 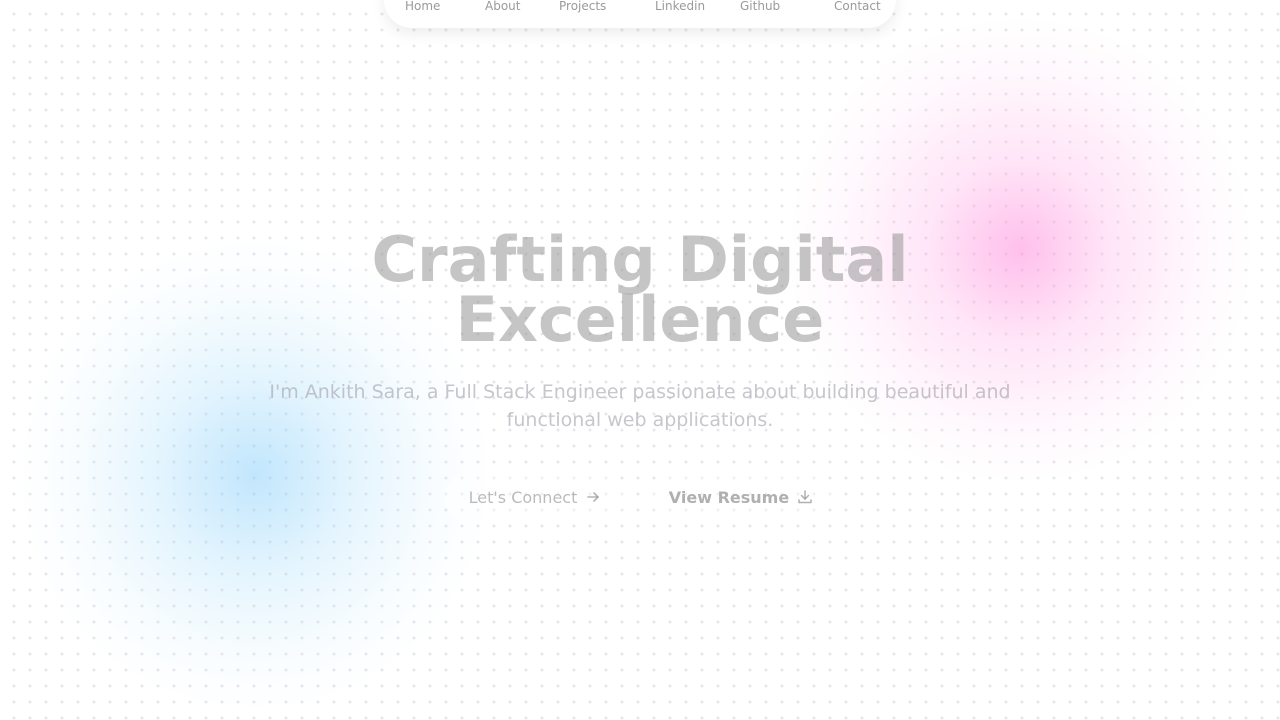 What do you see at coordinates (593, 497) in the screenshot?
I see `arrow-right-icon` at bounding box center [593, 497].